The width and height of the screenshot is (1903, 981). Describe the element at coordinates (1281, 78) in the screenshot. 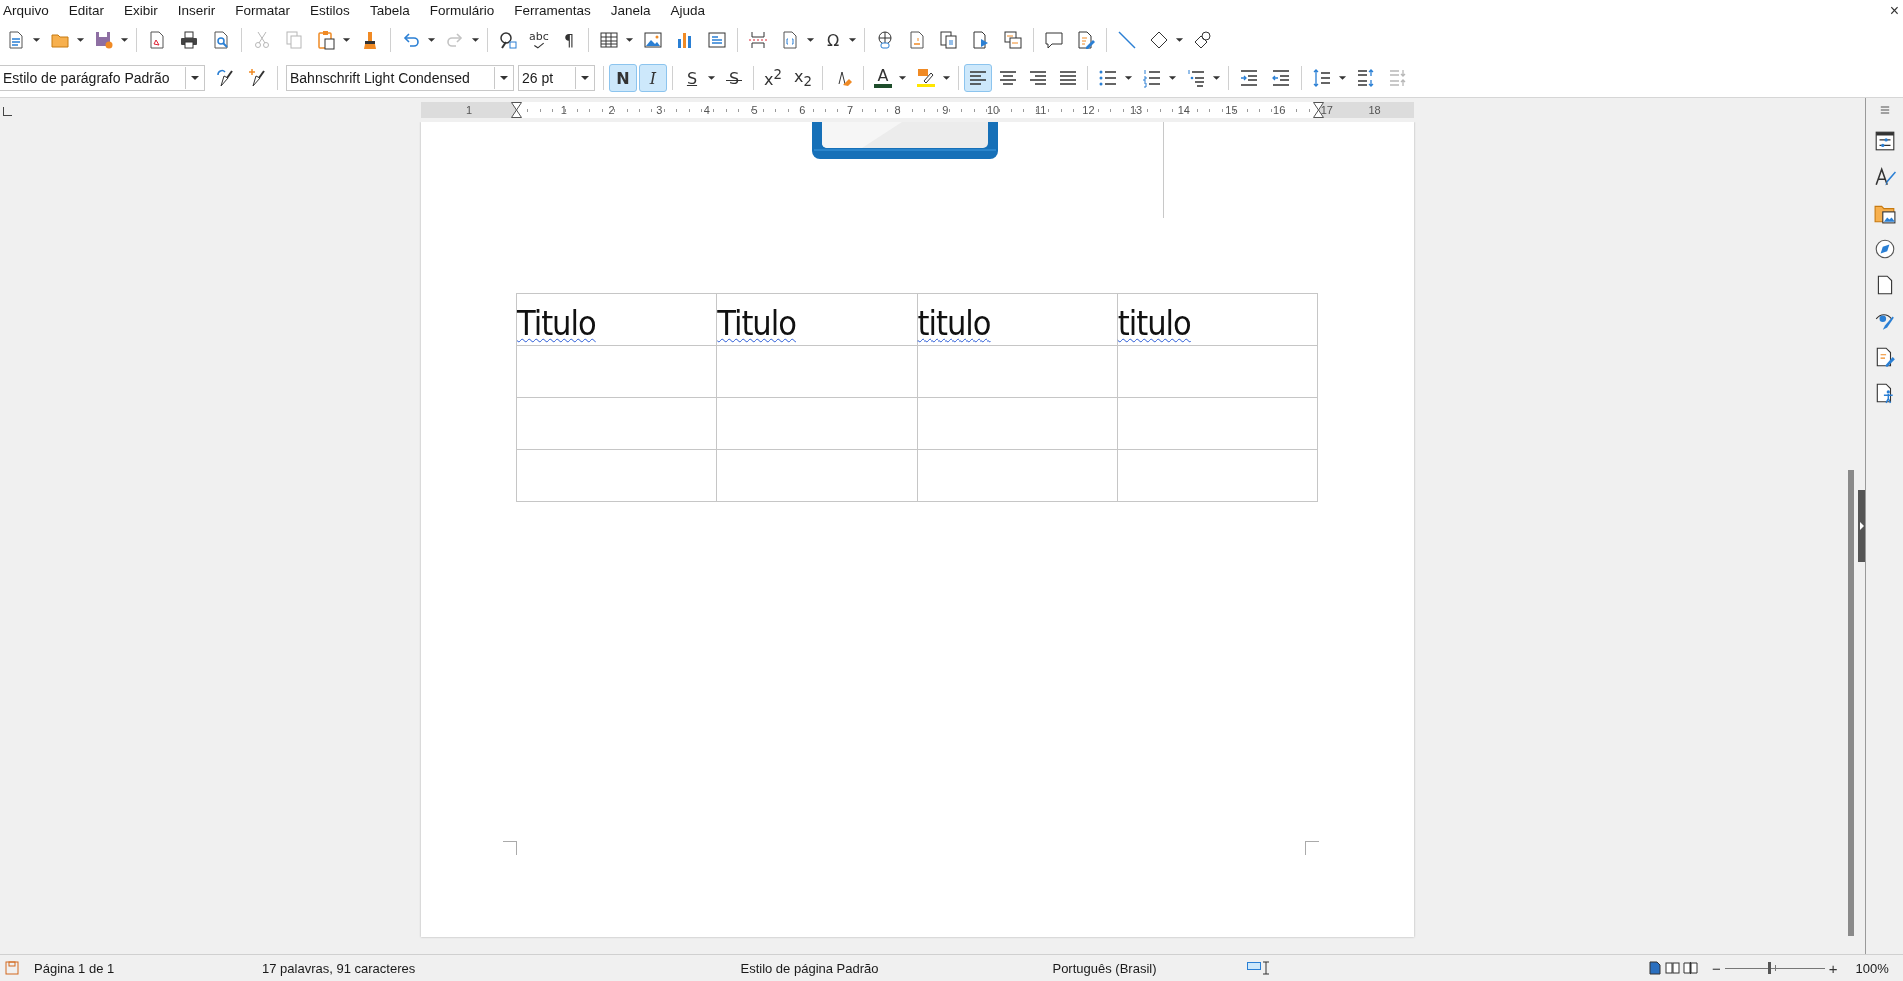

I see `decrease-indent-icon` at that location.